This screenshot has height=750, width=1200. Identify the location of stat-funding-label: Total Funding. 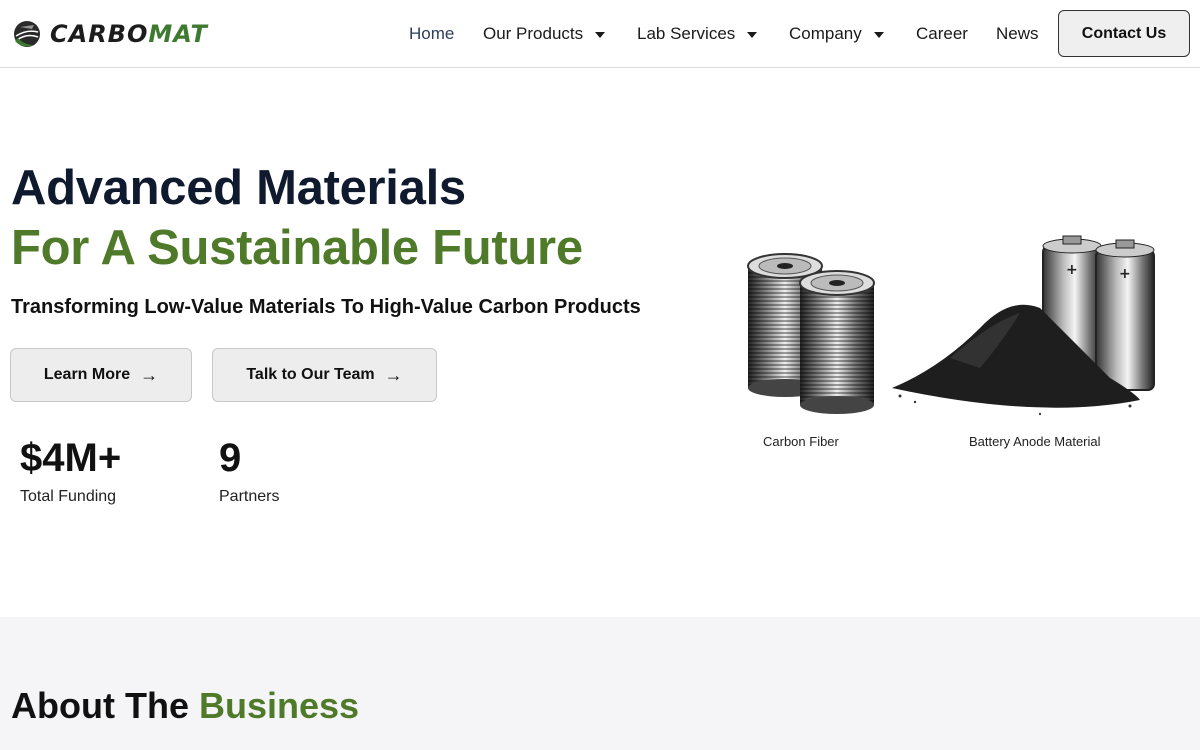
(68, 496).